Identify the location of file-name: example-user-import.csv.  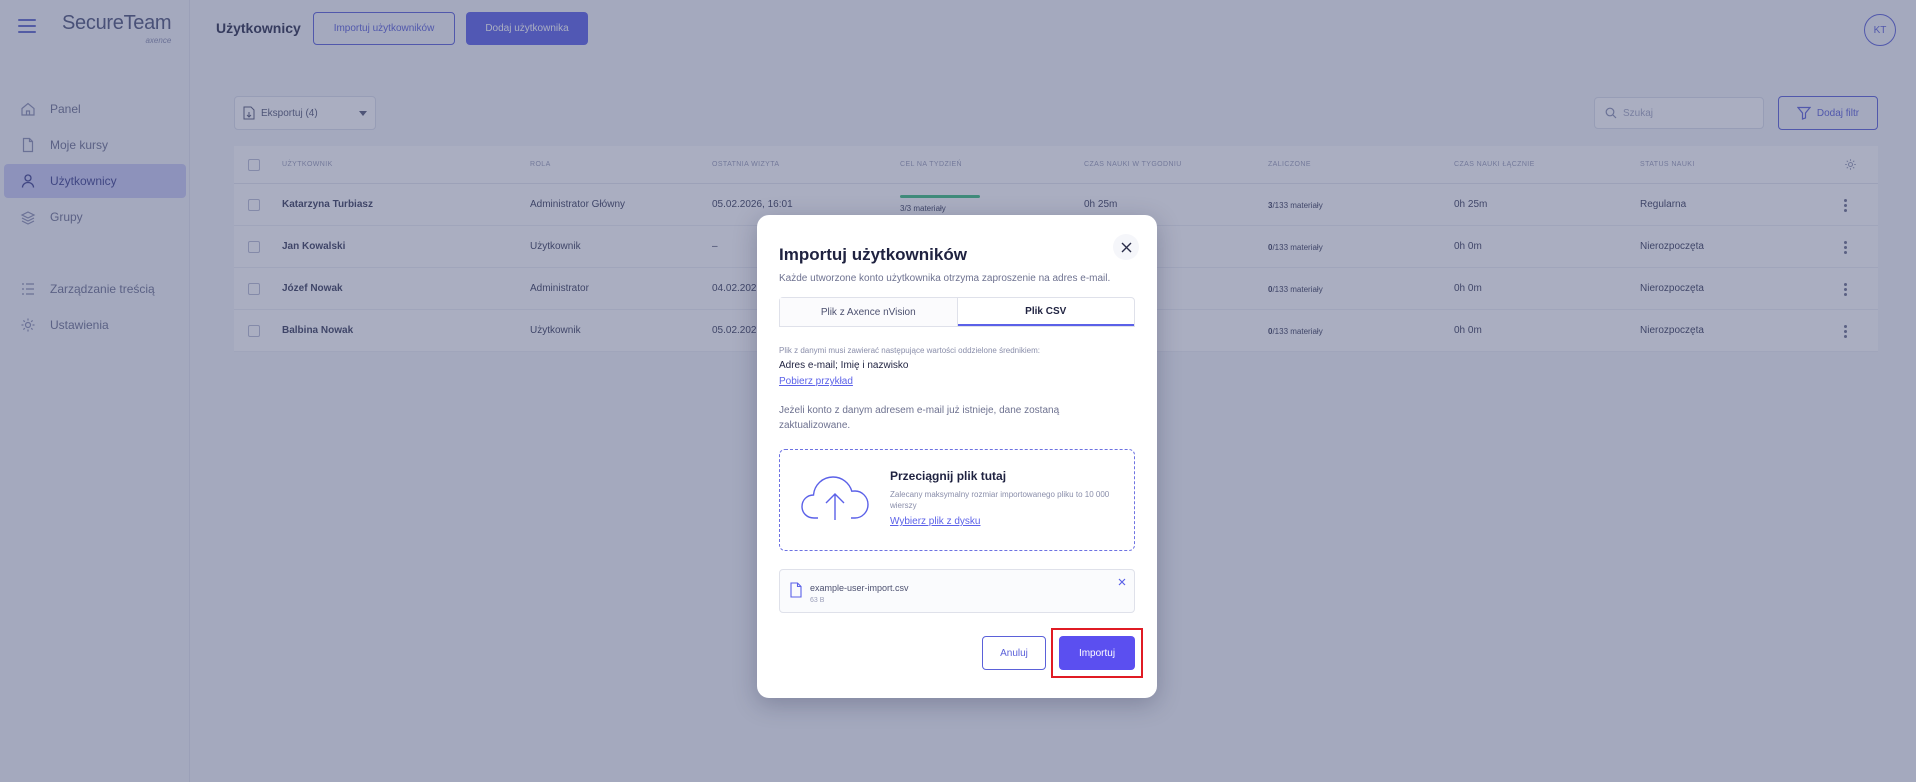
(859, 588).